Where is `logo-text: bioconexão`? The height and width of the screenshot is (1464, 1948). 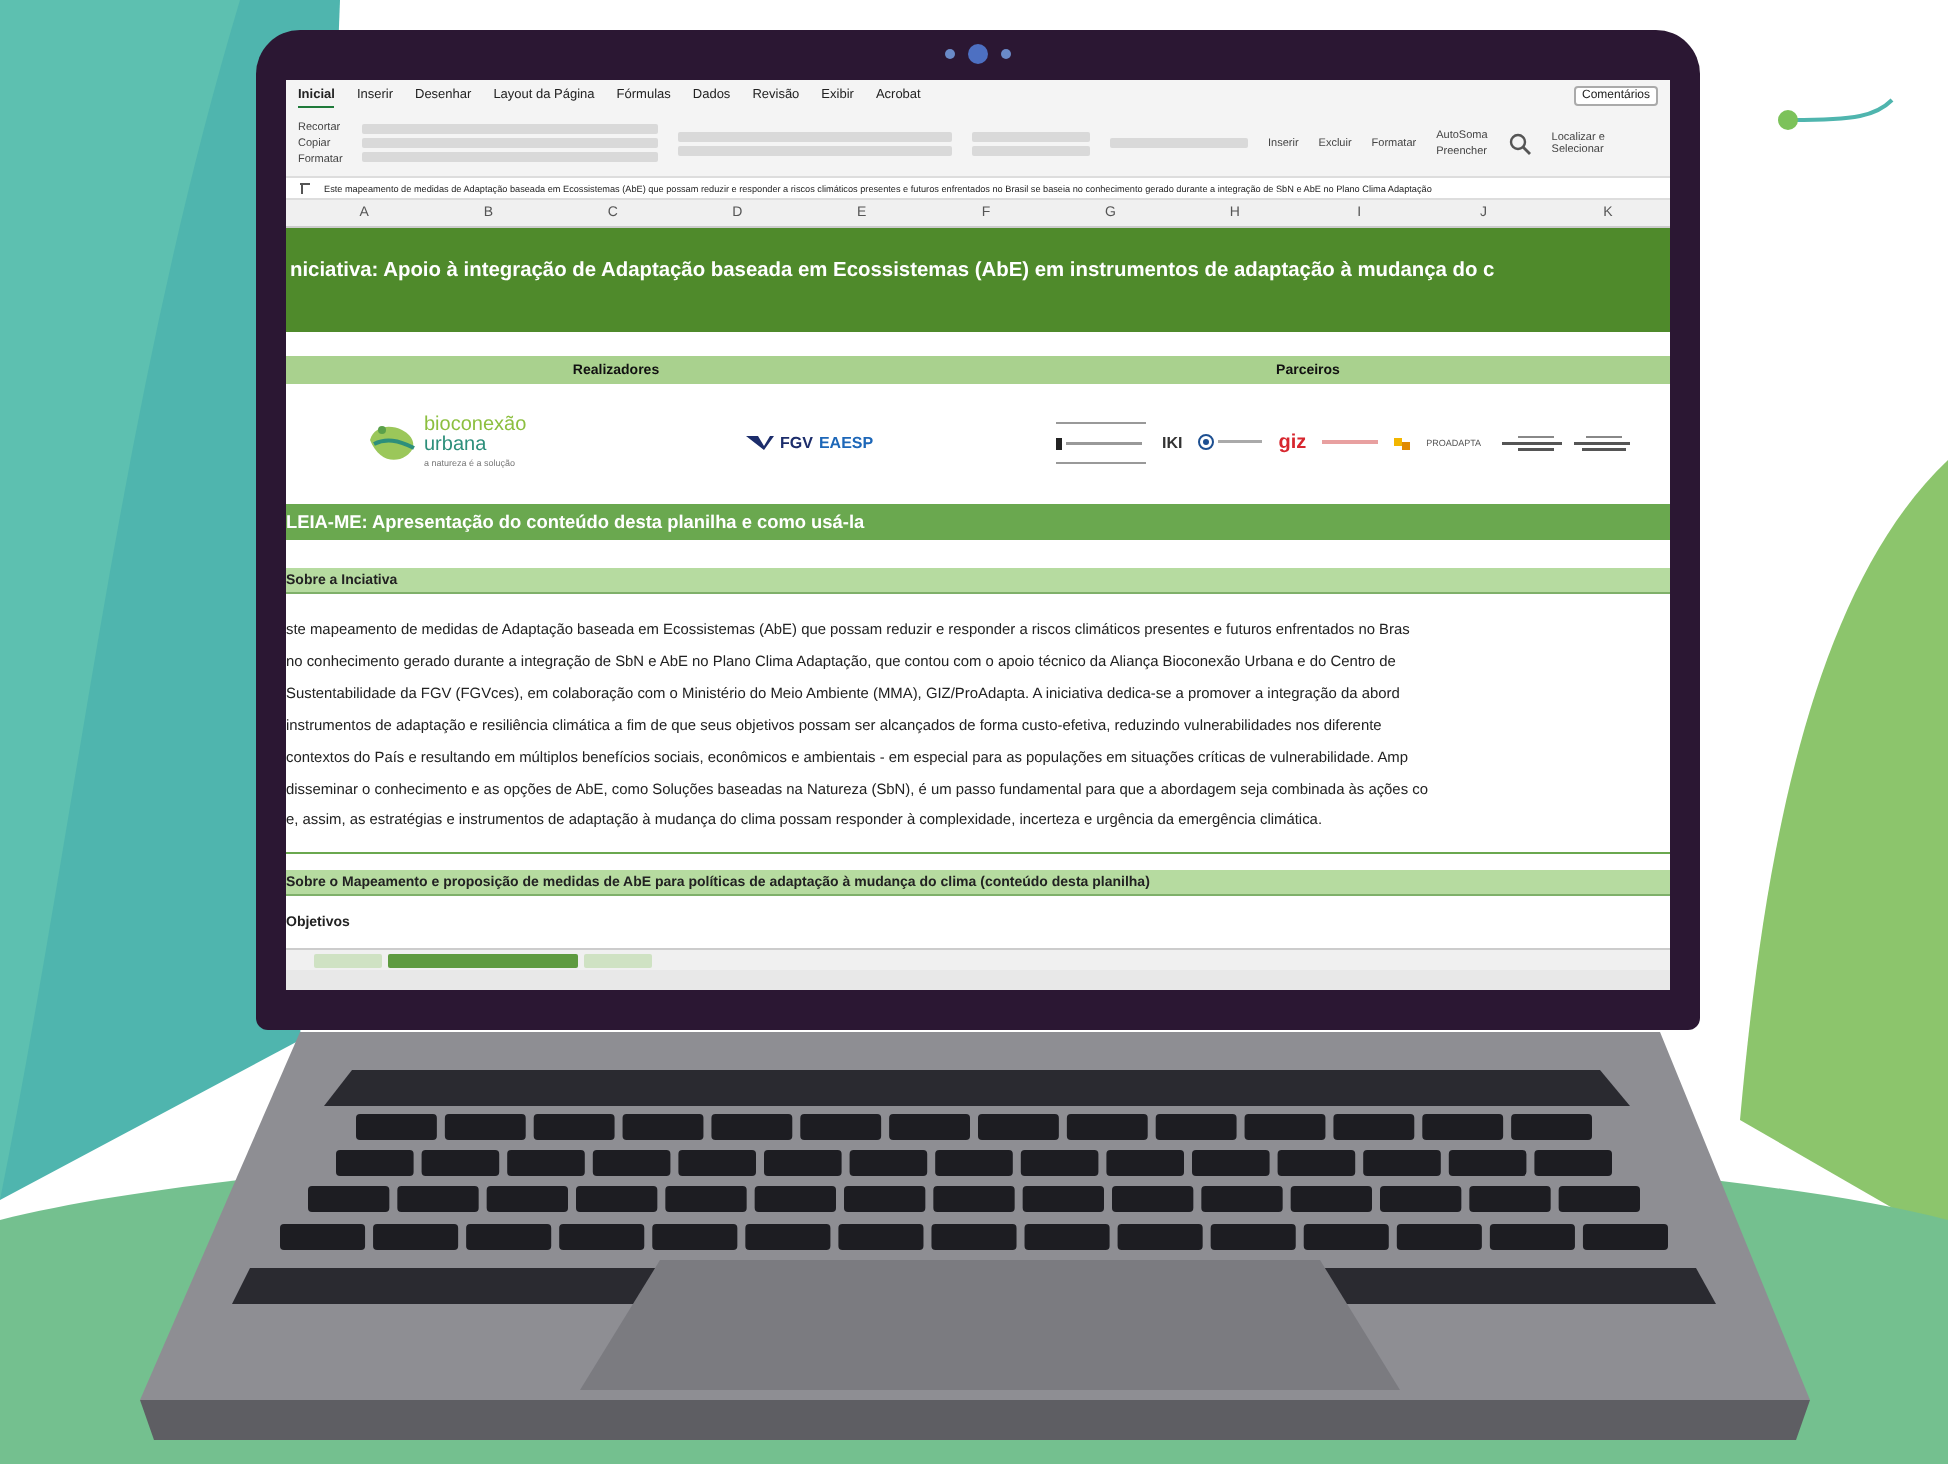 logo-text: bioconexão is located at coordinates (475, 425).